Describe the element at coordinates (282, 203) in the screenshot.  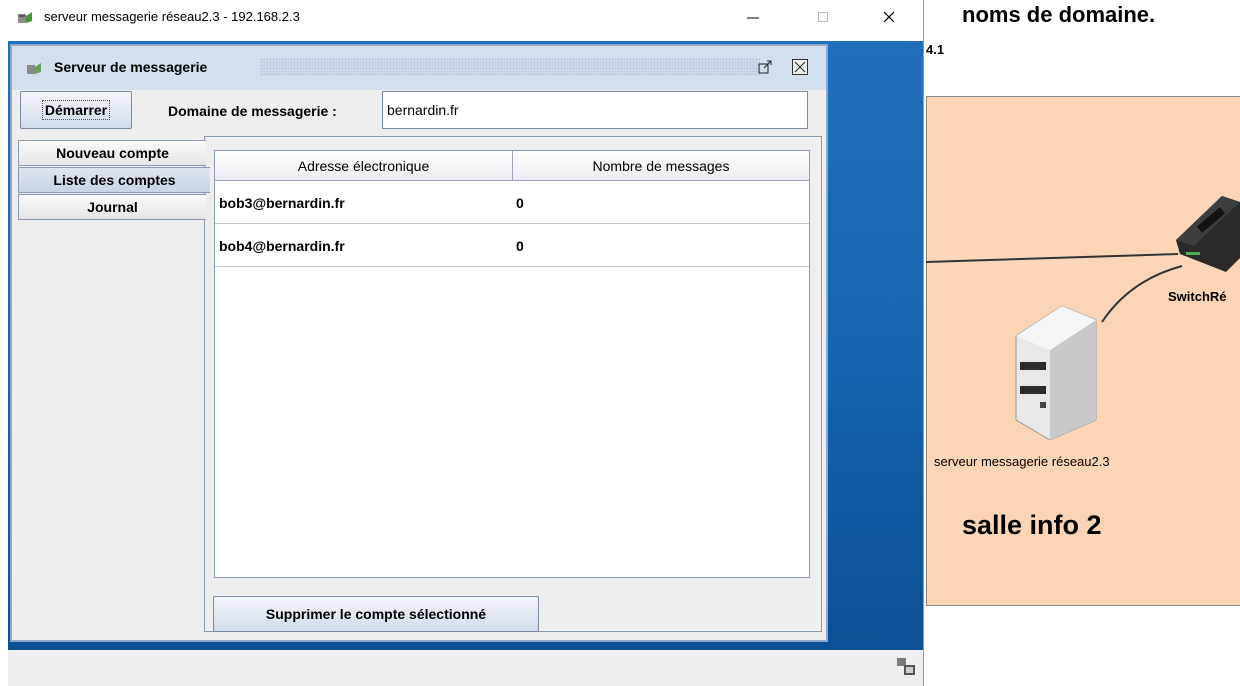
I see `email-cell: bob3@bernardin.fr` at that location.